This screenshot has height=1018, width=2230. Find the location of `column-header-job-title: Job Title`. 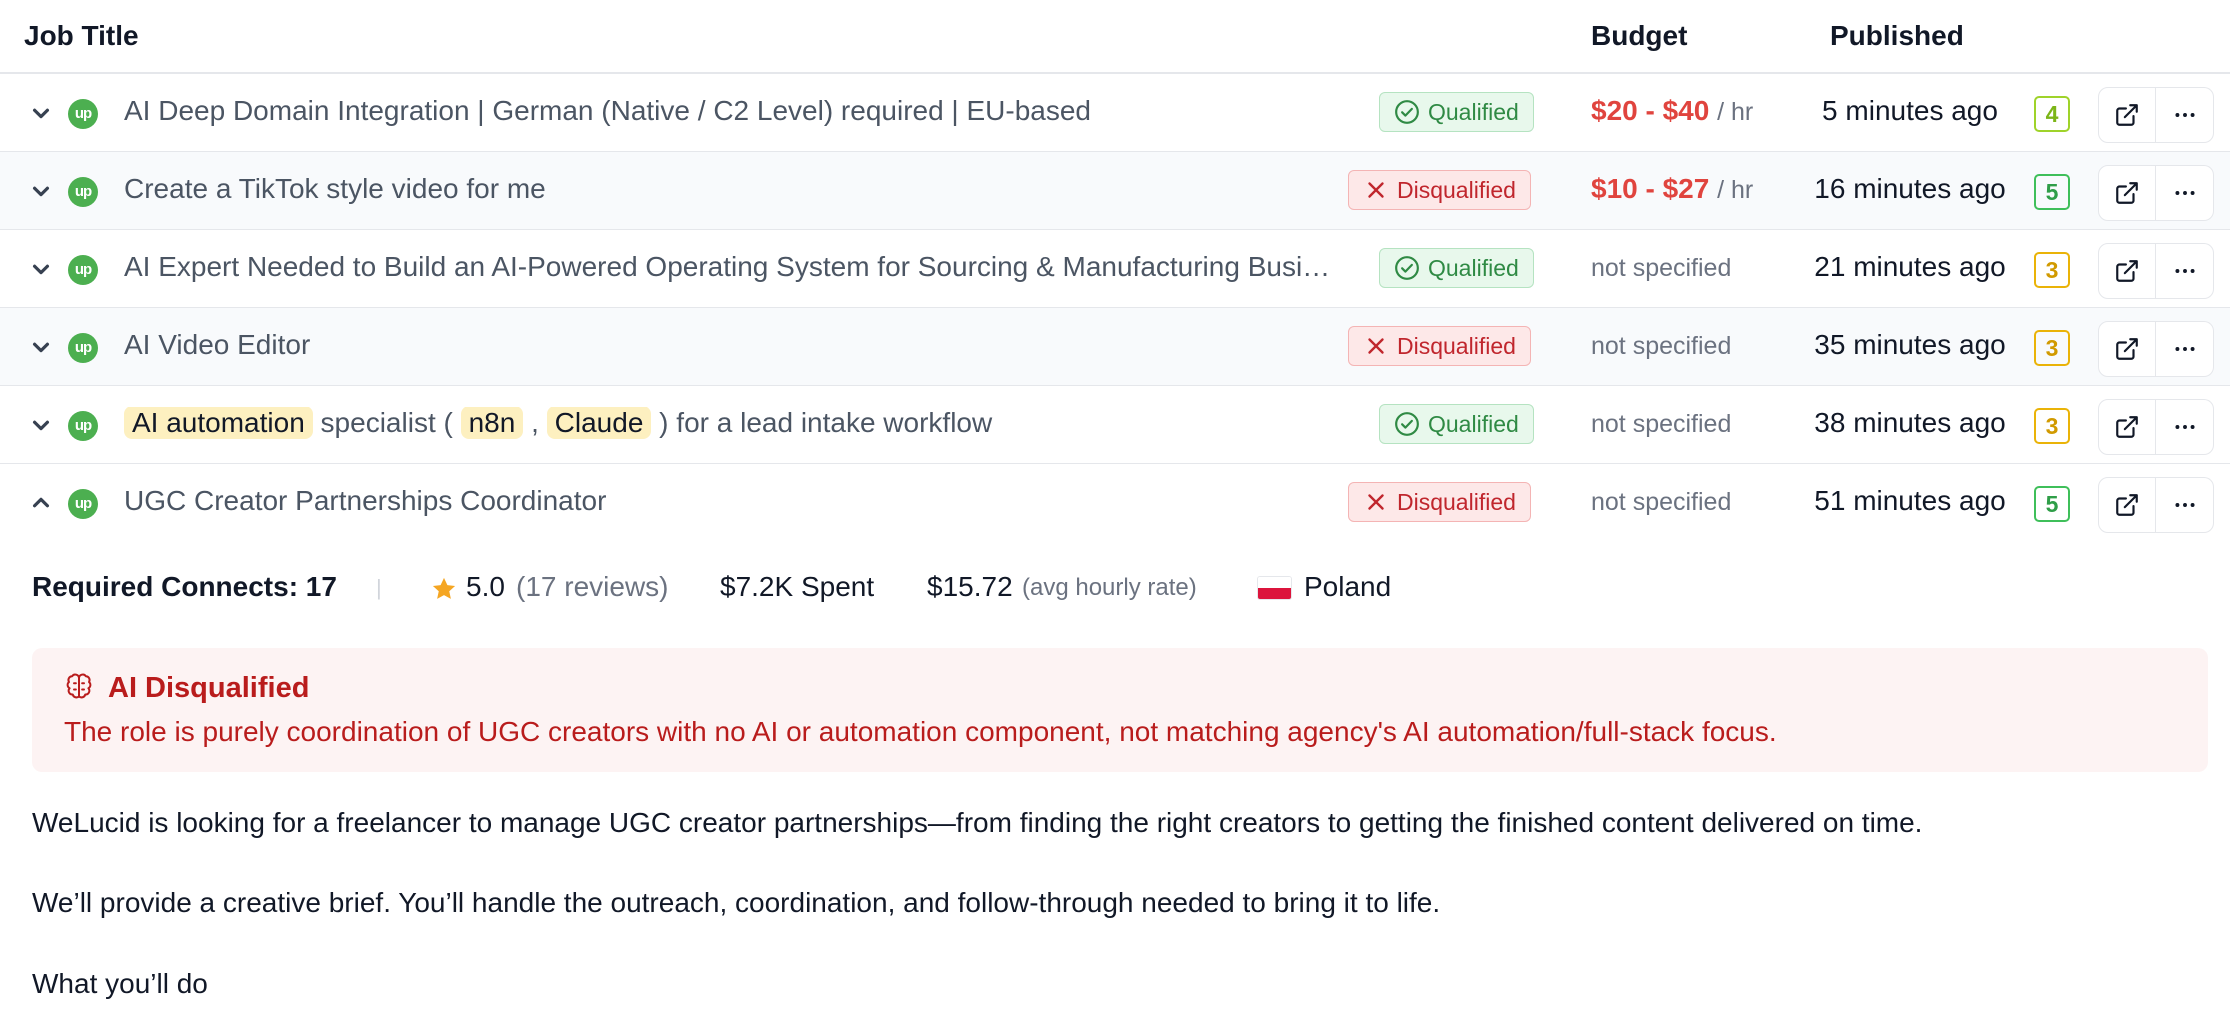

column-header-job-title: Job Title is located at coordinates (81, 36).